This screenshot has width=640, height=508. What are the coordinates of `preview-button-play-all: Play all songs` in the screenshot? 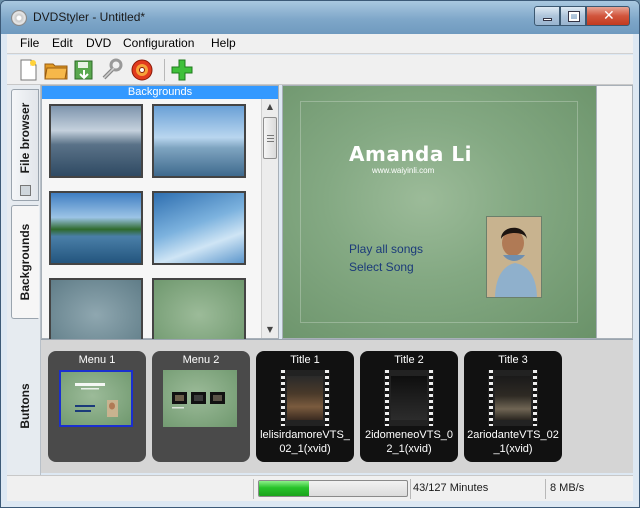 It's located at (386, 249).